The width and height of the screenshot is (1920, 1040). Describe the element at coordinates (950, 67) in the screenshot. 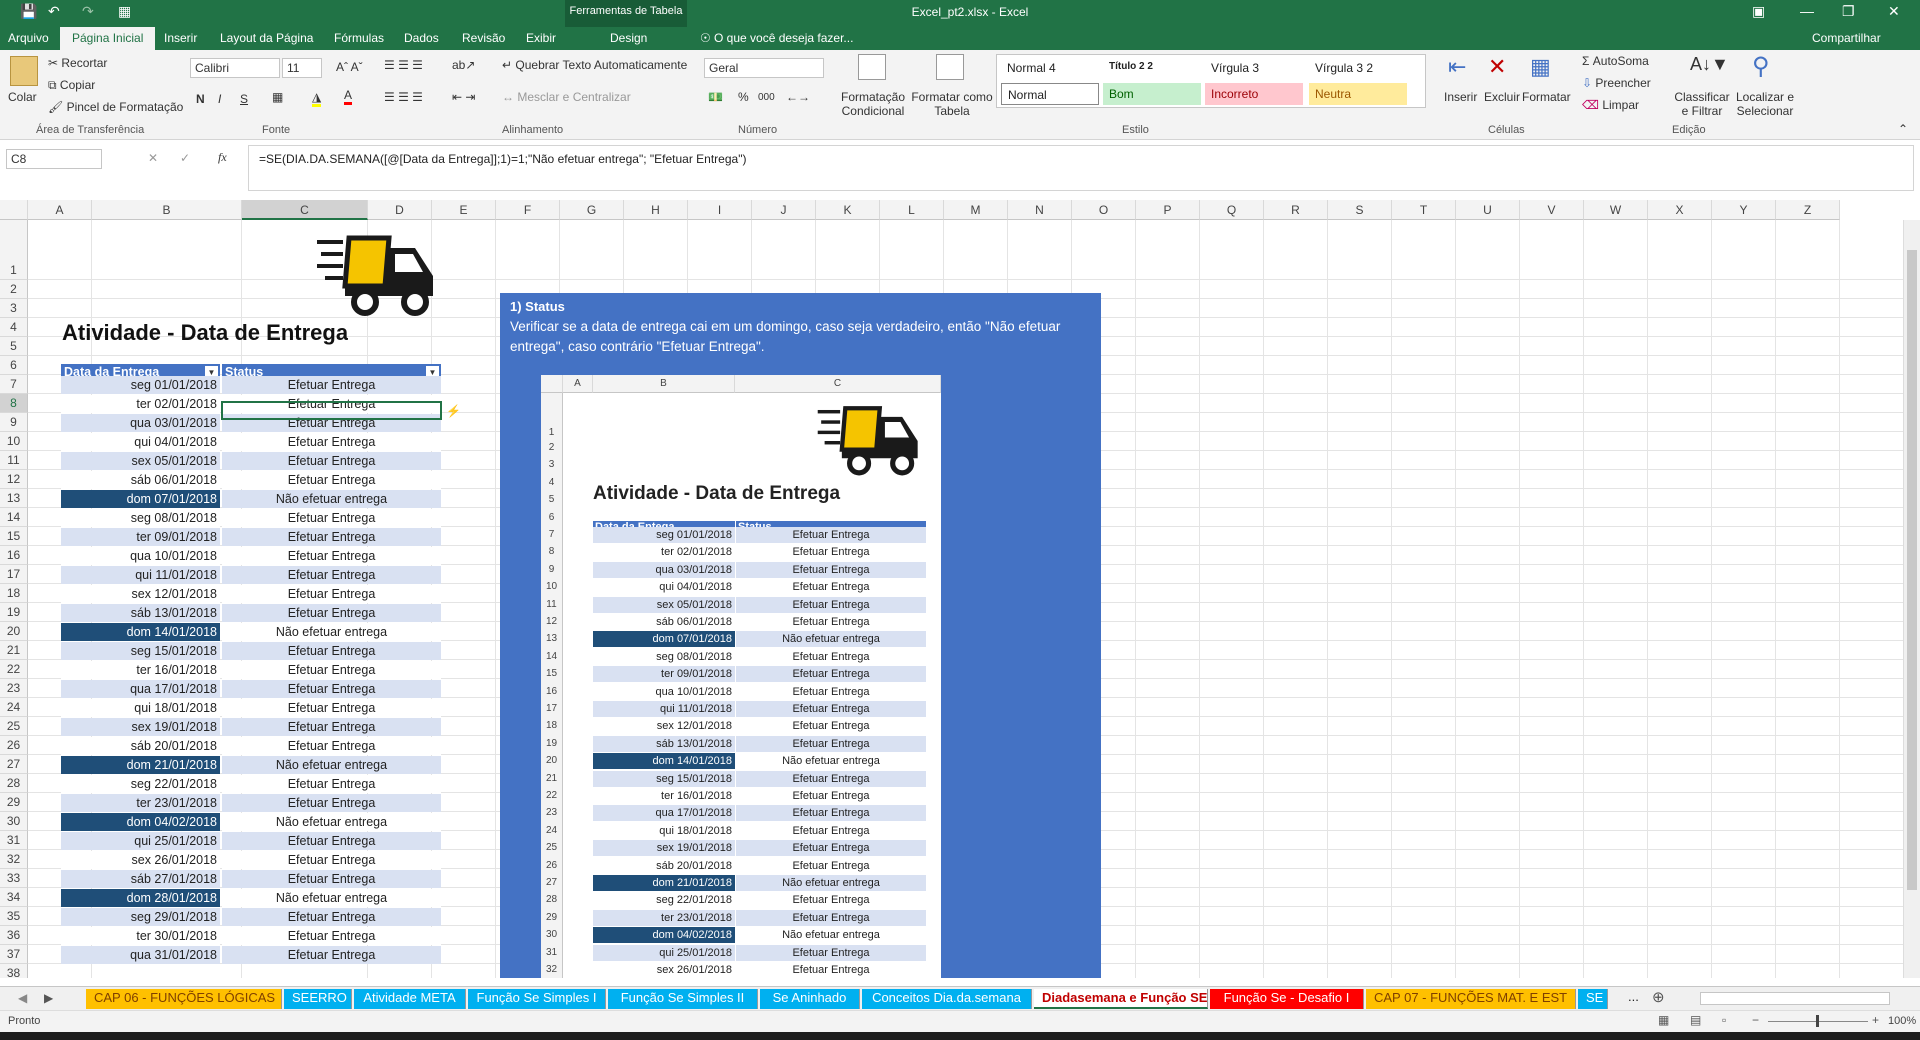

I see `format-table-icon` at that location.